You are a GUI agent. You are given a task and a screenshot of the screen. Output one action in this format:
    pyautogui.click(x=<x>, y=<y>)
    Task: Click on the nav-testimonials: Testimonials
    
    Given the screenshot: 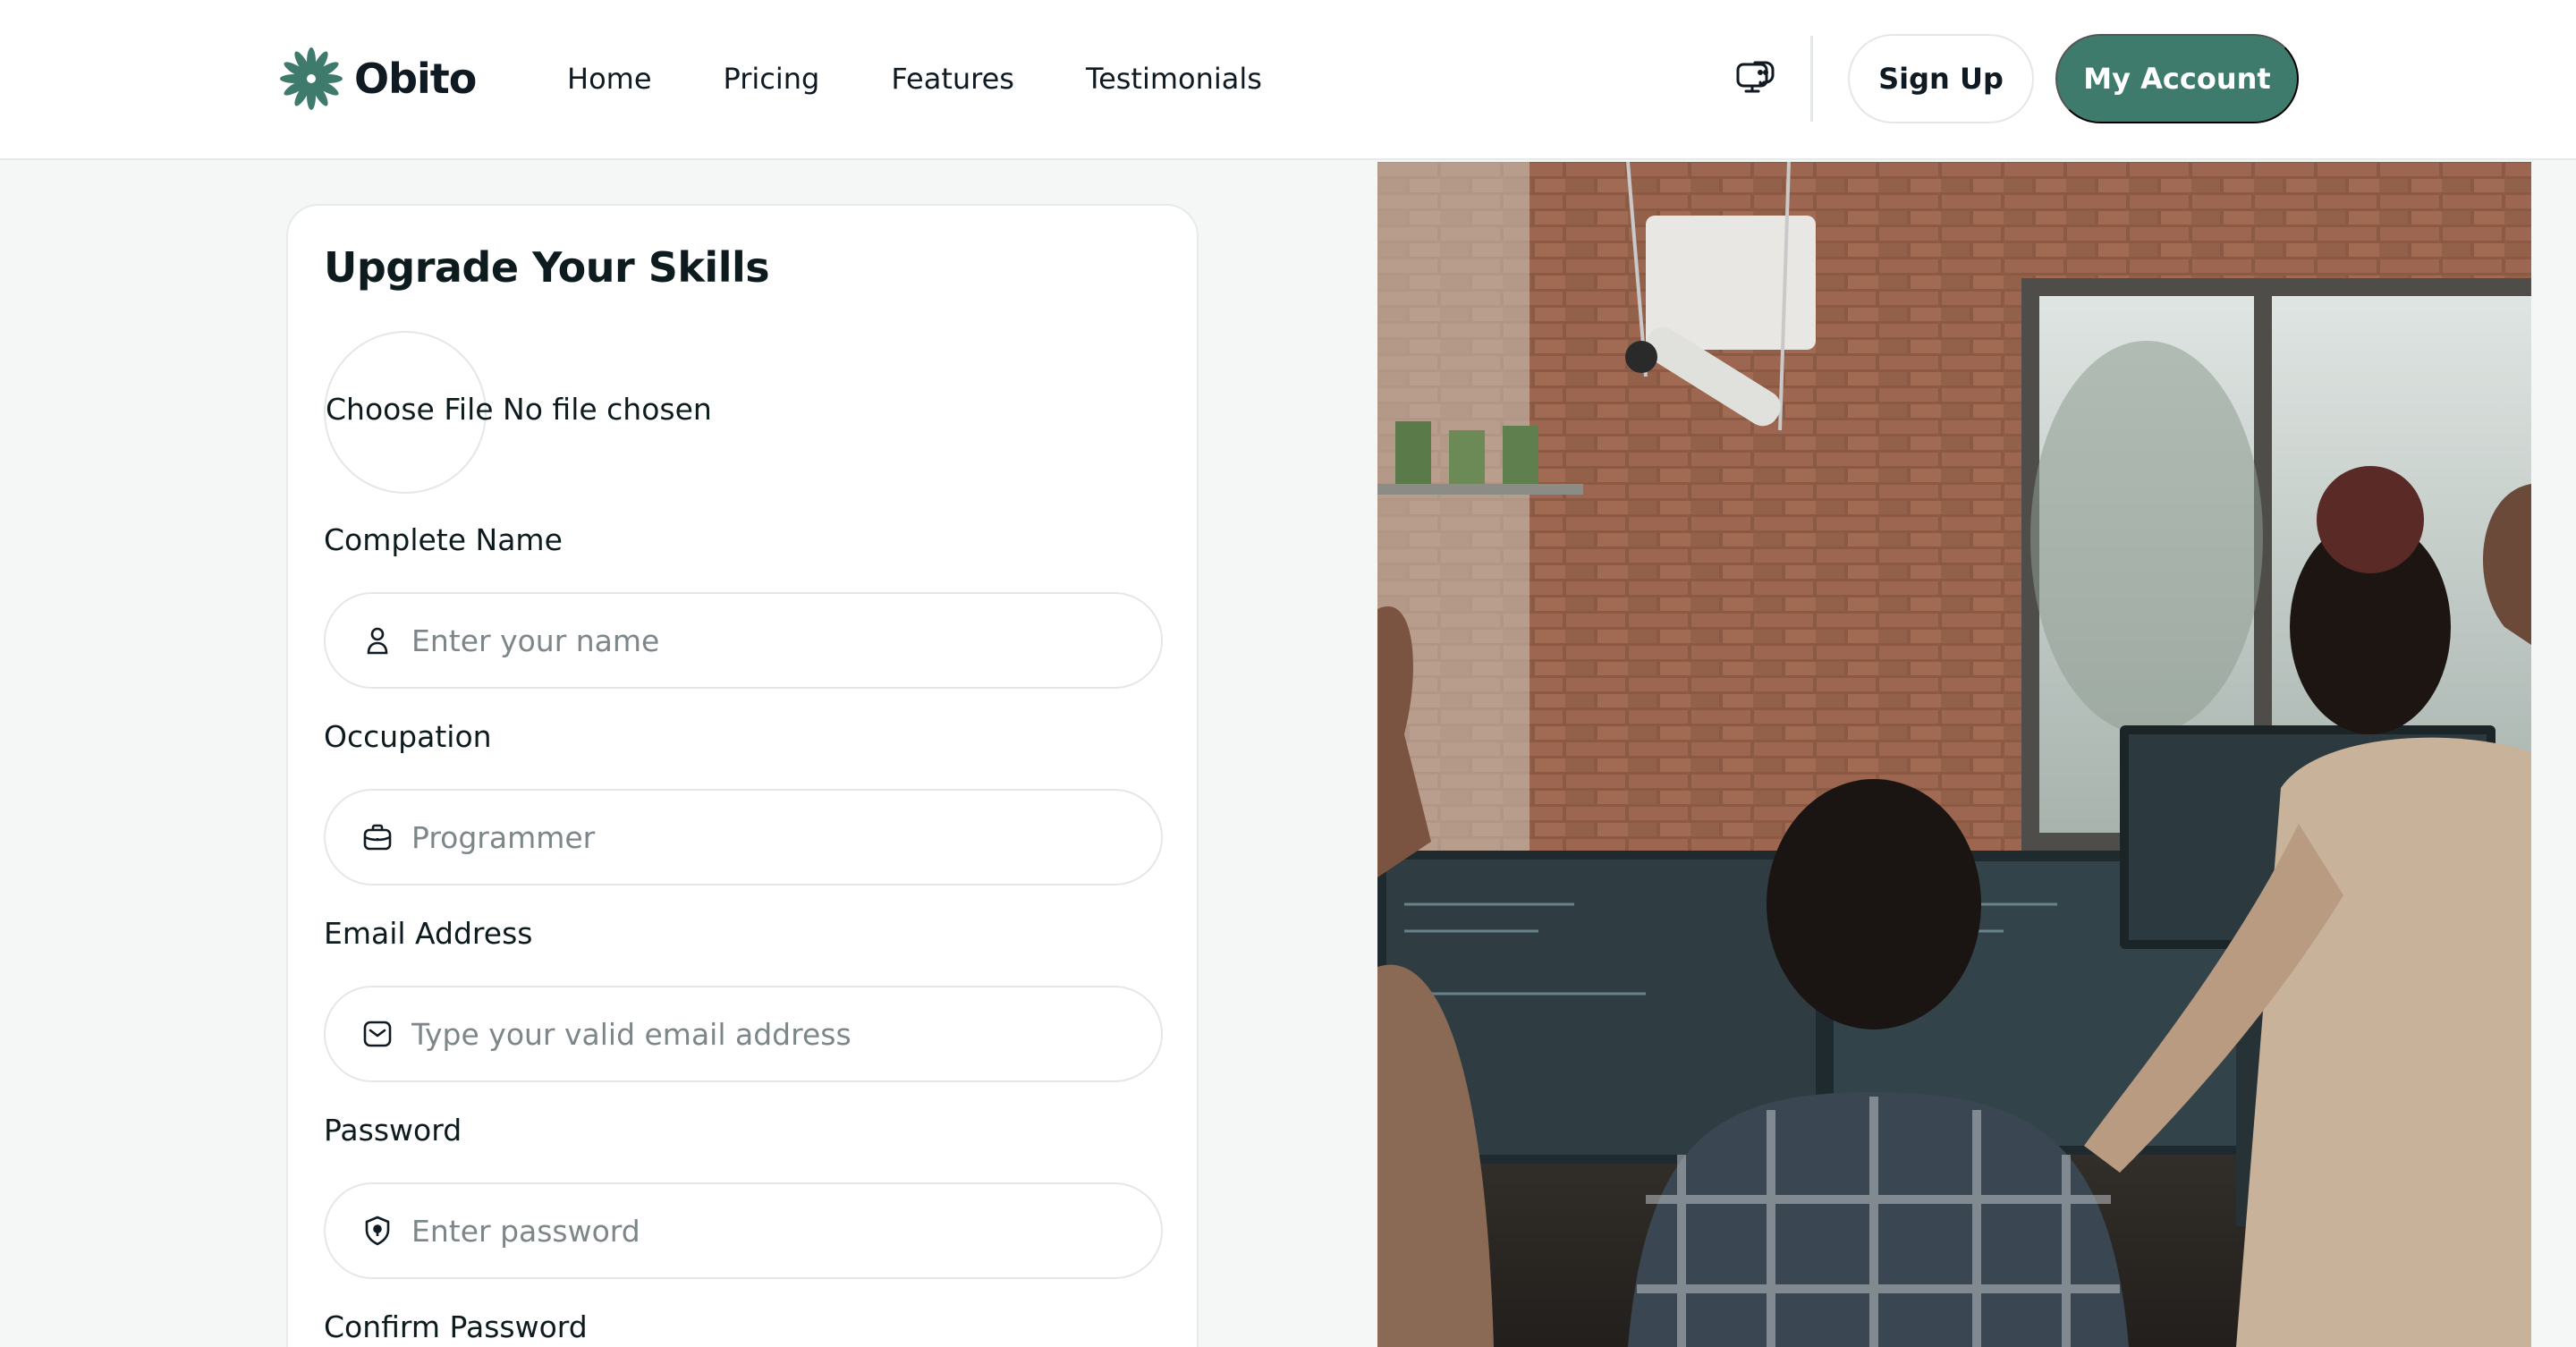 What is the action you would take?
    pyautogui.click(x=1174, y=79)
    